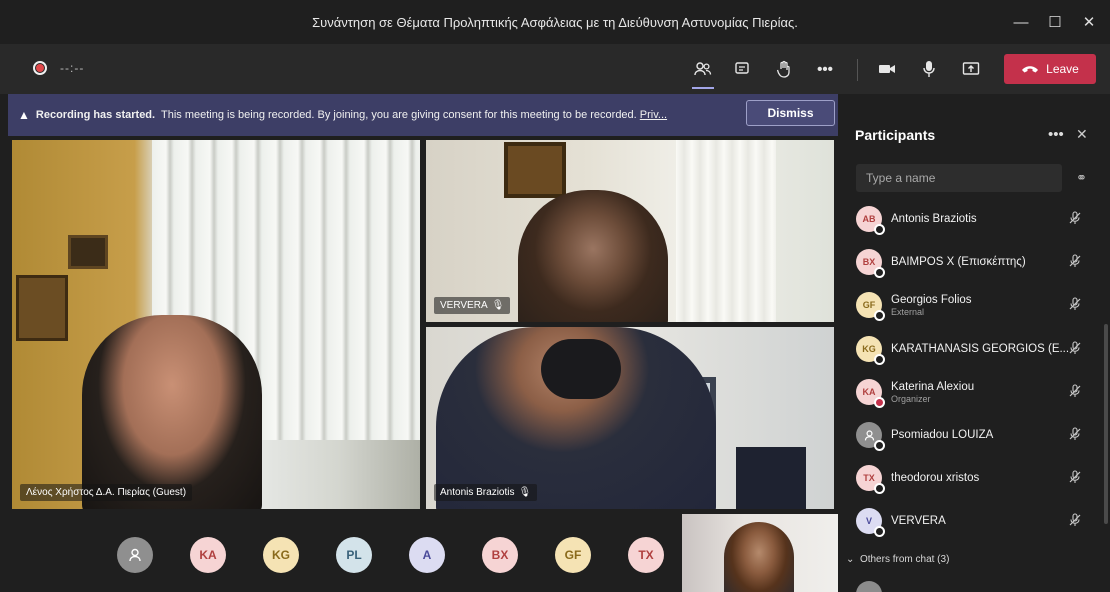 This screenshot has height=592, width=1110. Describe the element at coordinates (24, 115) in the screenshot. I see `warning-icon: ▲` at that location.